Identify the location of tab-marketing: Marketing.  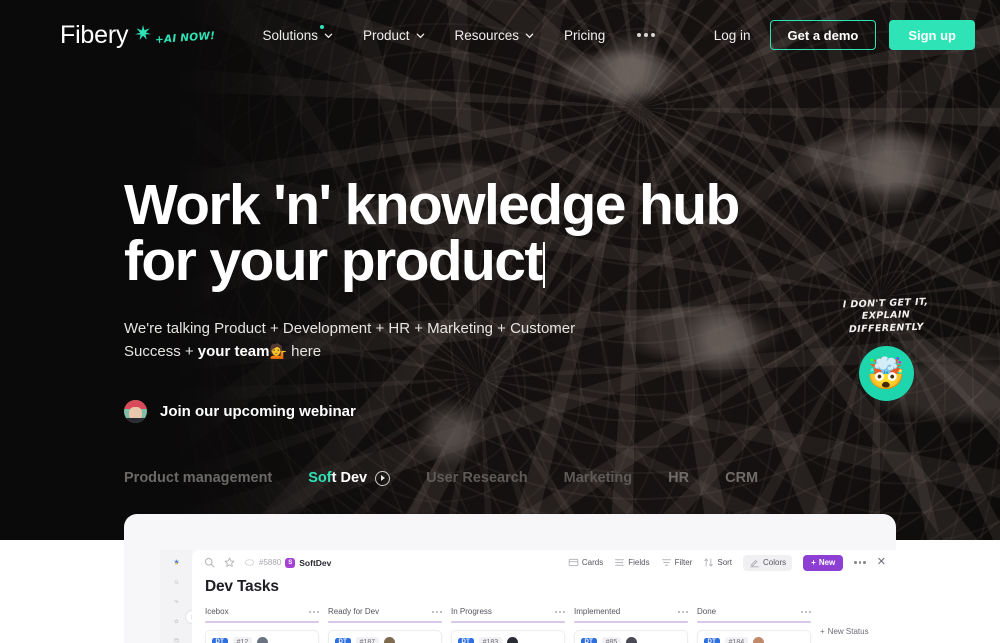
(598, 478).